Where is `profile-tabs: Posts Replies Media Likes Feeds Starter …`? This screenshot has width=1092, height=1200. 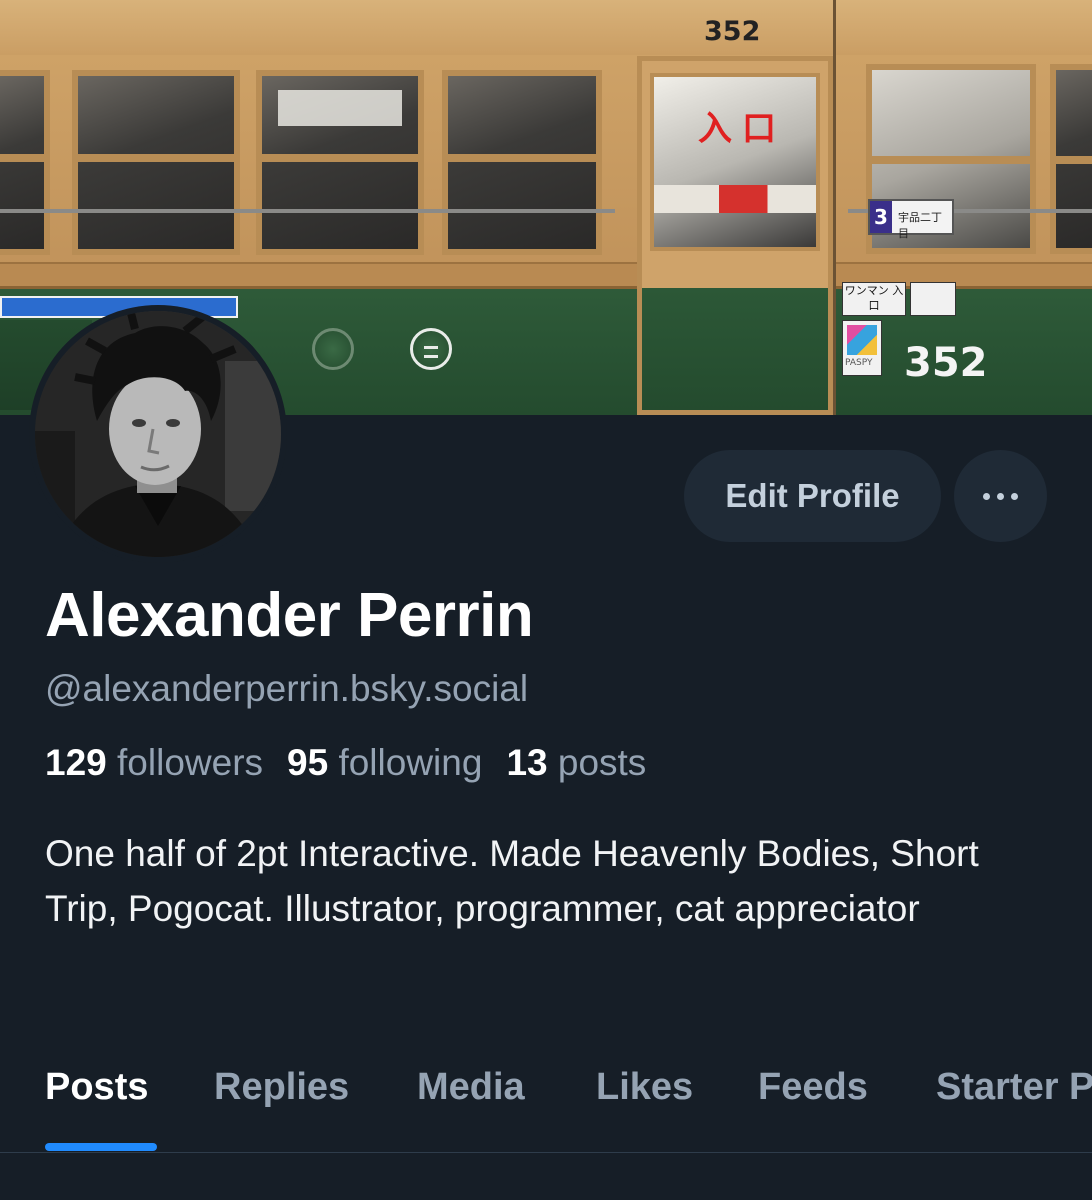
profile-tabs: Posts Replies Media Likes Feeds Starter … is located at coordinates (546, 1101).